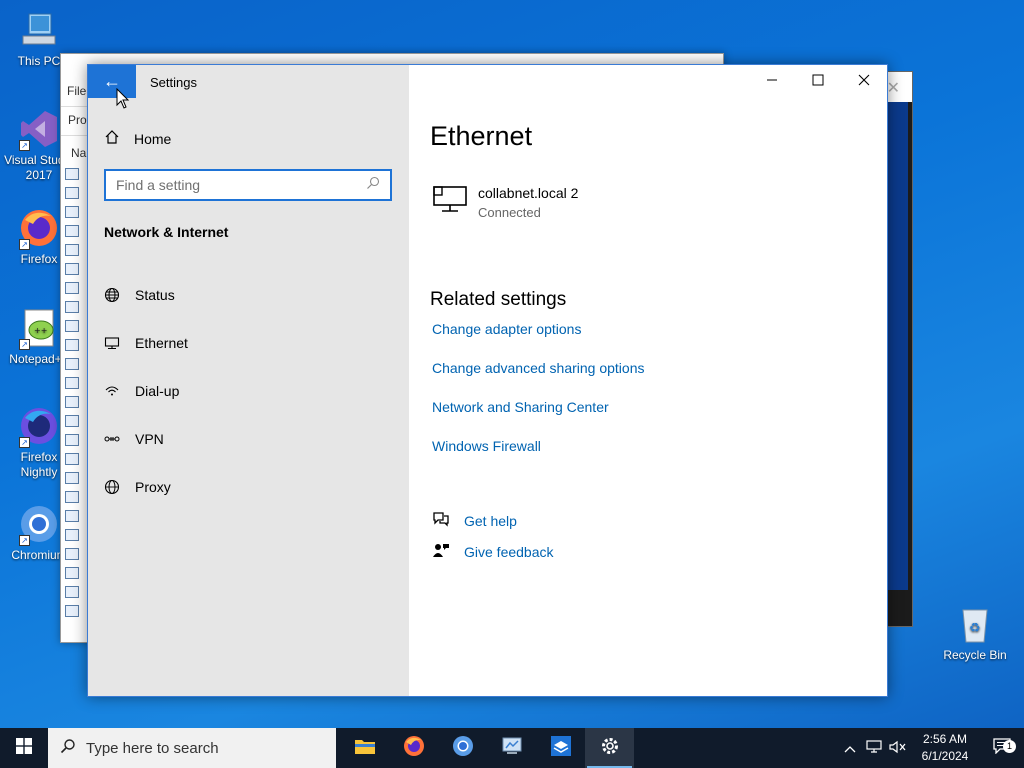  What do you see at coordinates (538, 340) in the screenshot?
I see `link-change-adapter-options: Change adapter options` at bounding box center [538, 340].